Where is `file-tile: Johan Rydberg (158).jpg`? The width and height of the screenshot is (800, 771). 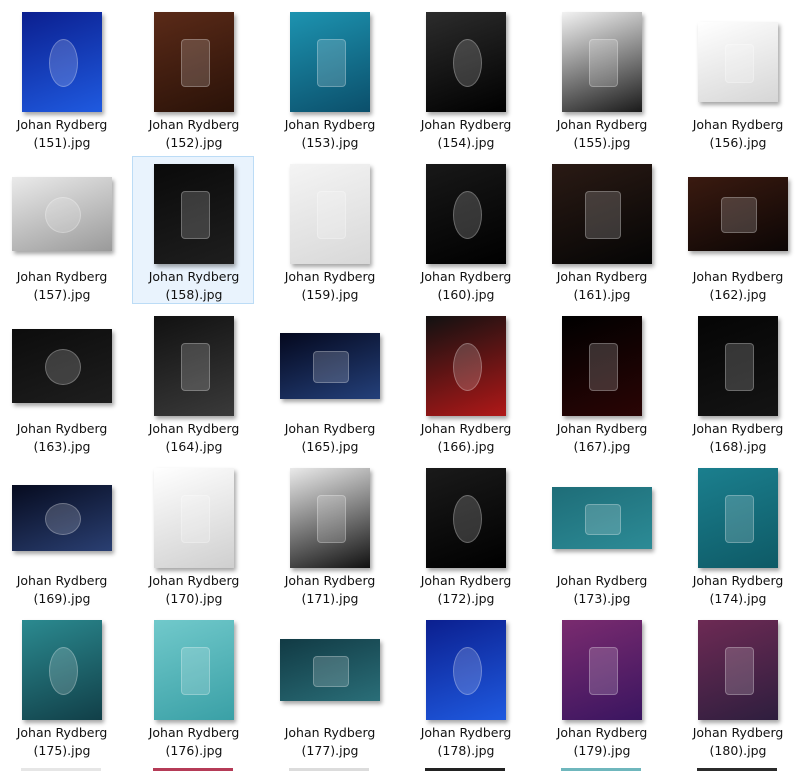 file-tile: Johan Rydberg (158).jpg is located at coordinates (193, 230).